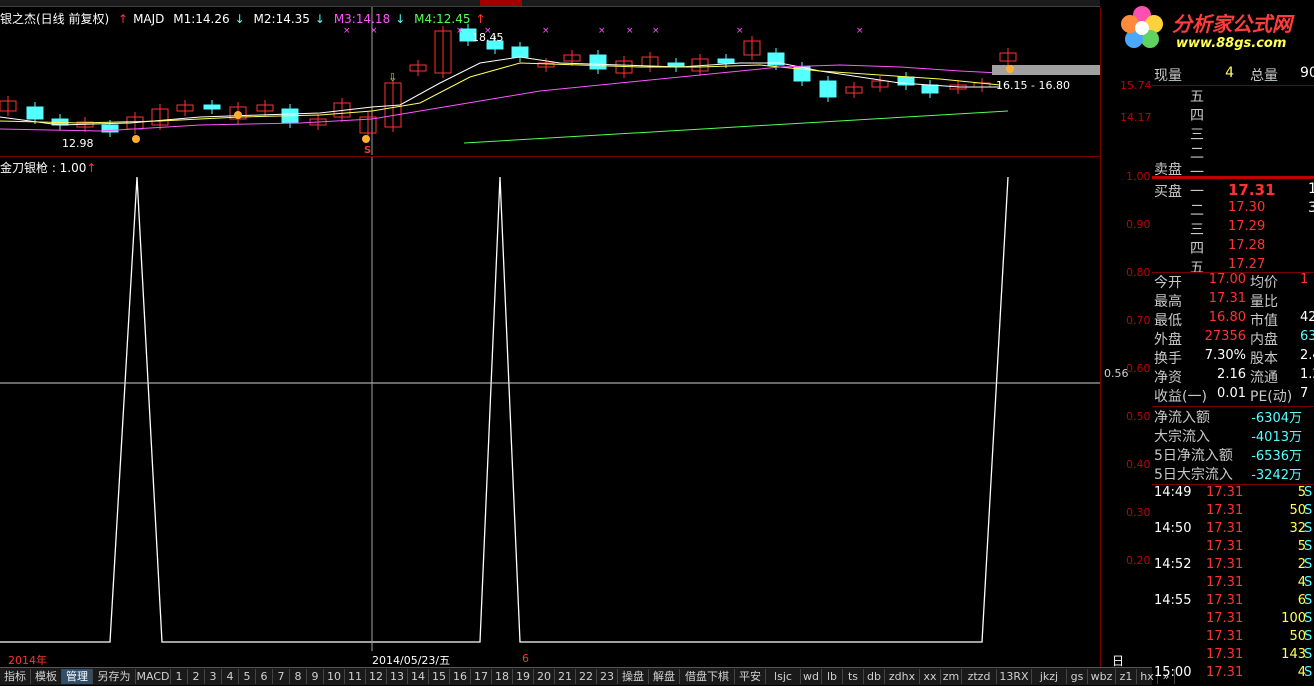  What do you see at coordinates (1126, 676) in the screenshot?
I see `bottom-tab: z1` at bounding box center [1126, 676].